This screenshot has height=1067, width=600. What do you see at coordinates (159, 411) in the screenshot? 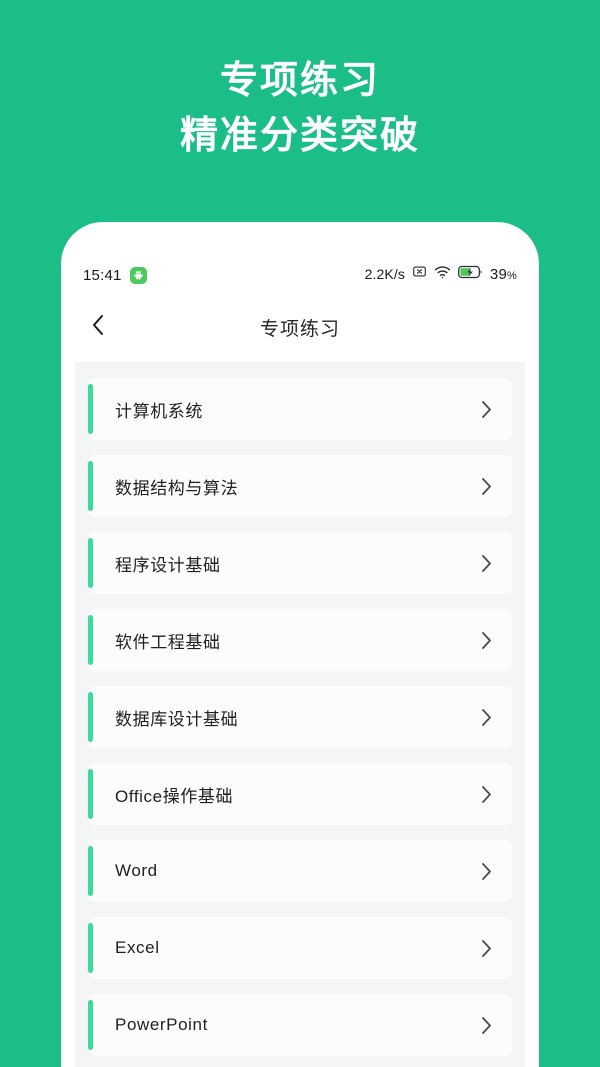
I see `list-item-label: 计算机系统` at bounding box center [159, 411].